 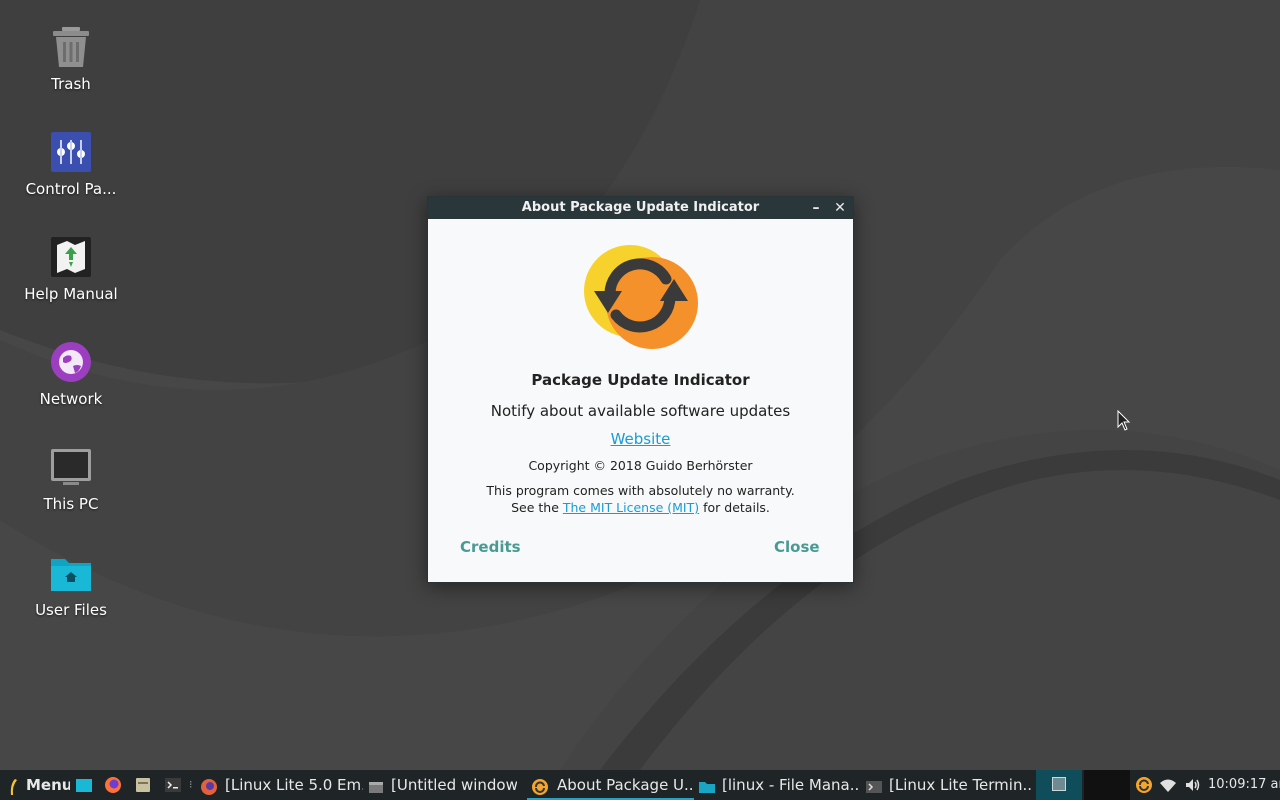 I want to click on firefox-launcher-icon, so click(x=113, y=785).